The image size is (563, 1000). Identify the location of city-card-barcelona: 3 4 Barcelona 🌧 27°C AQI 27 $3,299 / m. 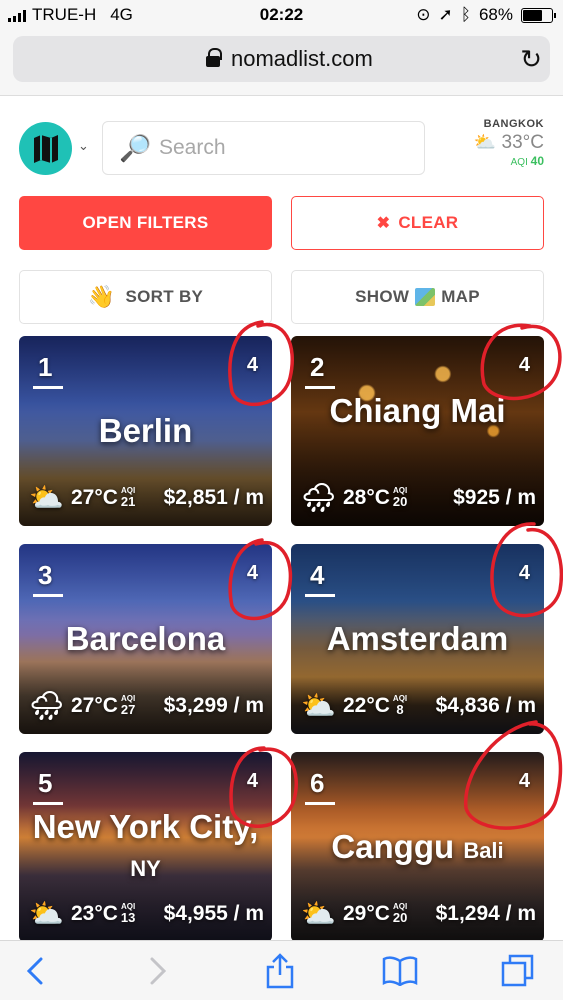
(145, 639).